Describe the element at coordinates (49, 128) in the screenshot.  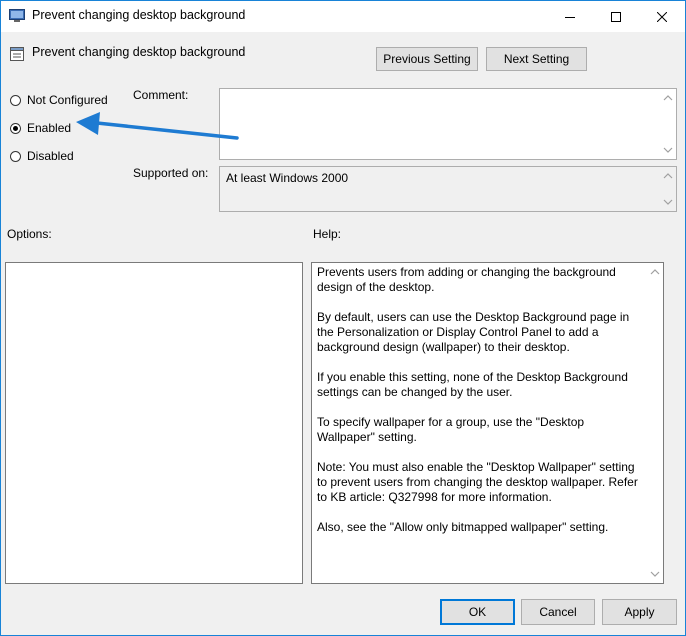
I see `radio-label: Enabled` at that location.